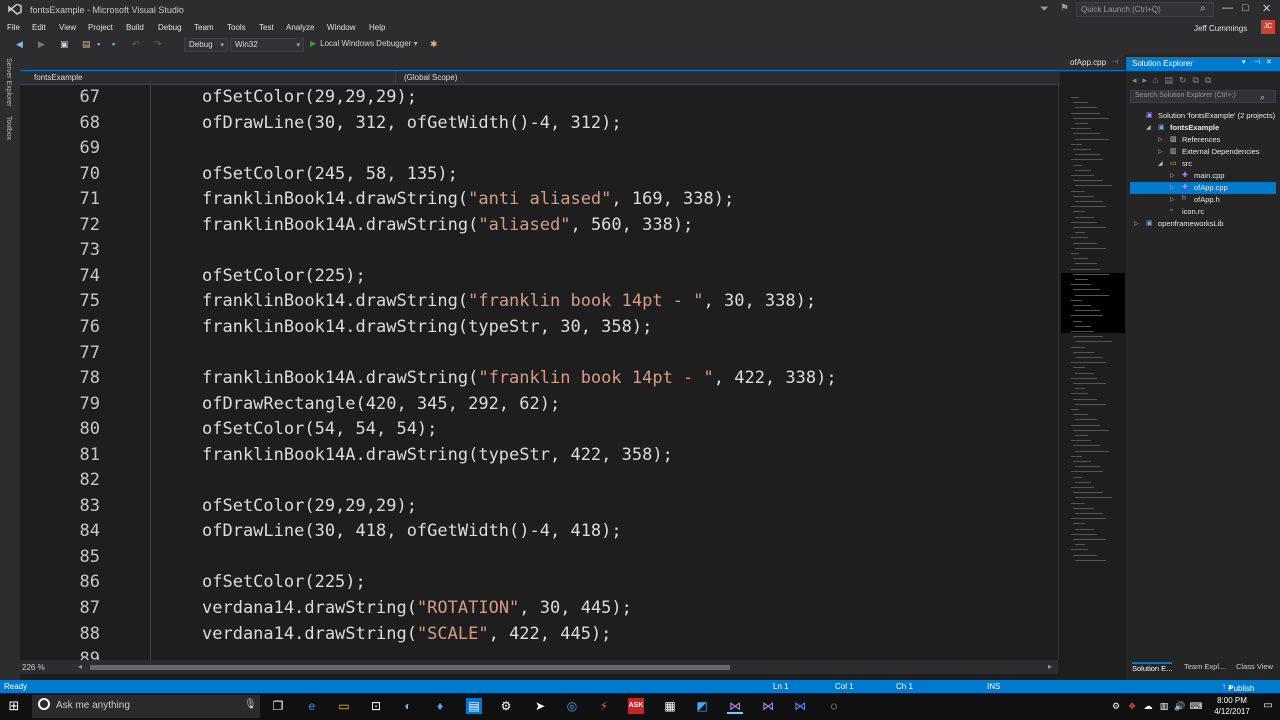 This screenshot has width=1280, height=720. I want to click on maximize-button: □, so click(1245, 8).